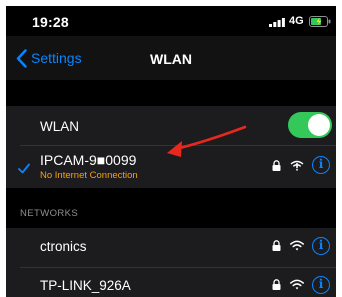 This screenshot has width=342, height=297. What do you see at coordinates (49, 213) in the screenshot?
I see `networks-section-header: NETWORKS` at bounding box center [49, 213].